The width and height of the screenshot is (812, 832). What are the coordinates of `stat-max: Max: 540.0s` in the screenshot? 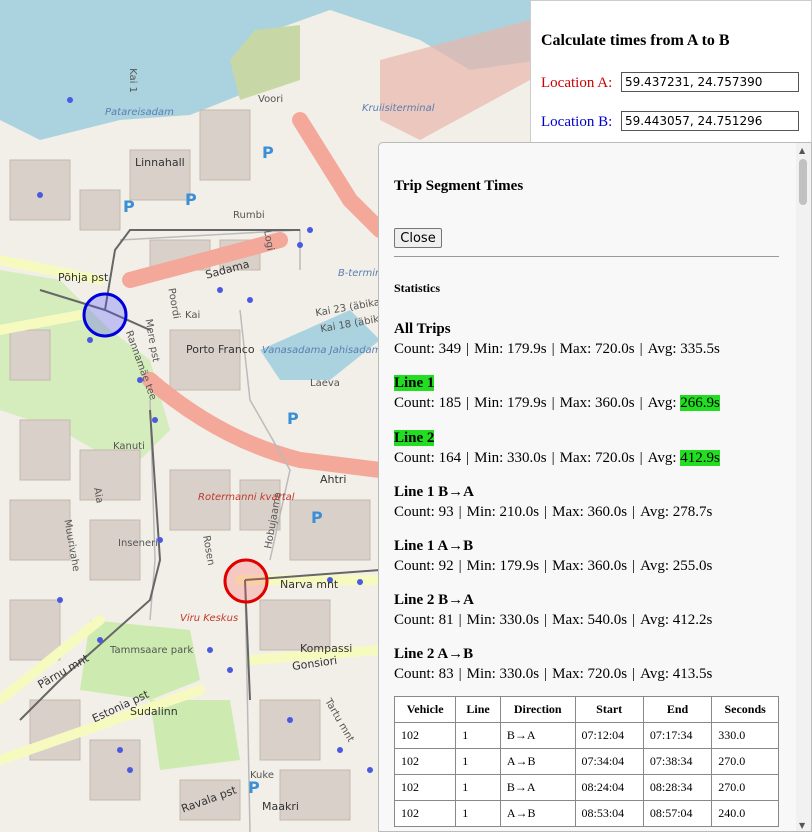 It's located at (590, 620).